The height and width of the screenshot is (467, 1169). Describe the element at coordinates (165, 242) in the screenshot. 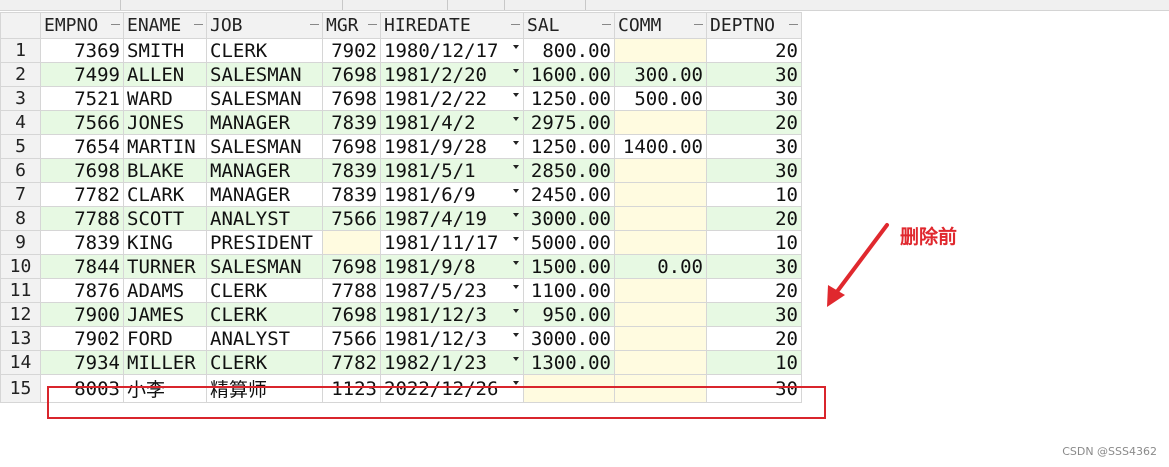

I see `cell-ename: KING` at that location.